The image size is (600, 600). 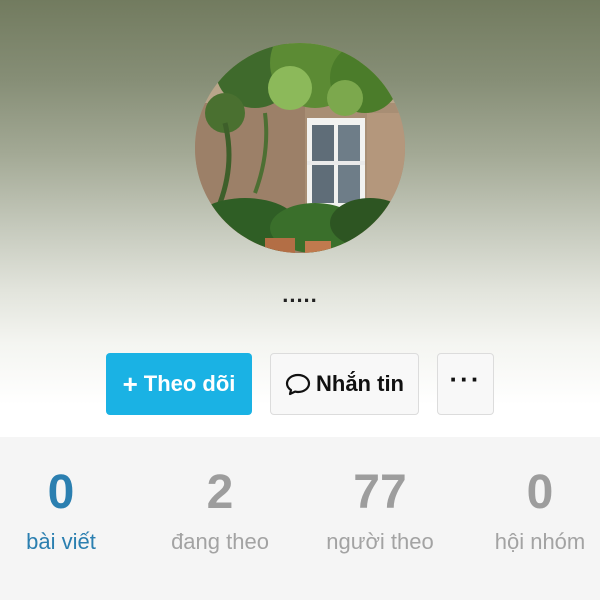 I want to click on avatar, so click(x=300, y=148).